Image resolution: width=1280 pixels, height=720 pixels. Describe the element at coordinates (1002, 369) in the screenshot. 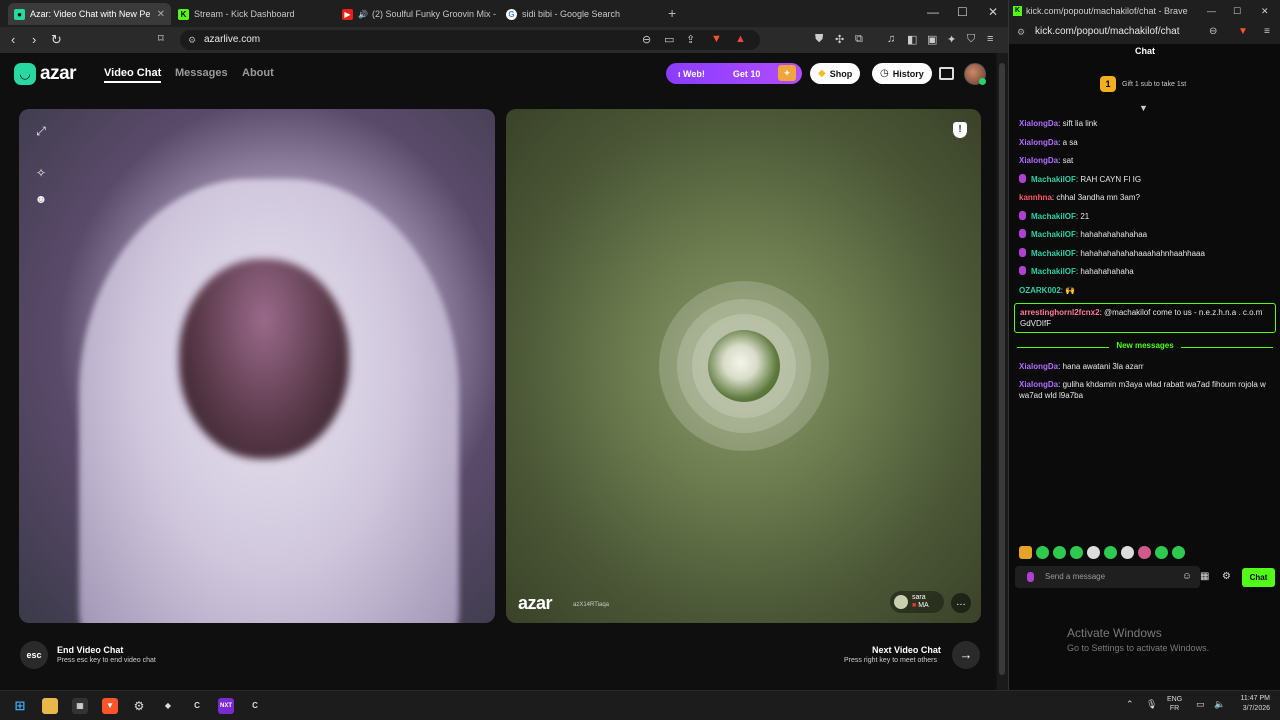

I see `scrollbar-thumb` at that location.